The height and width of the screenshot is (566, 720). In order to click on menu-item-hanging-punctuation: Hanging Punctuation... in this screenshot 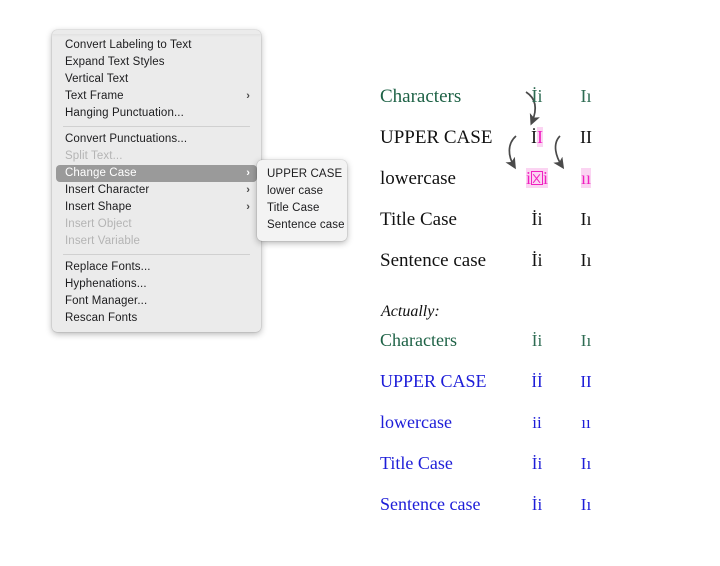, I will do `click(156, 113)`.